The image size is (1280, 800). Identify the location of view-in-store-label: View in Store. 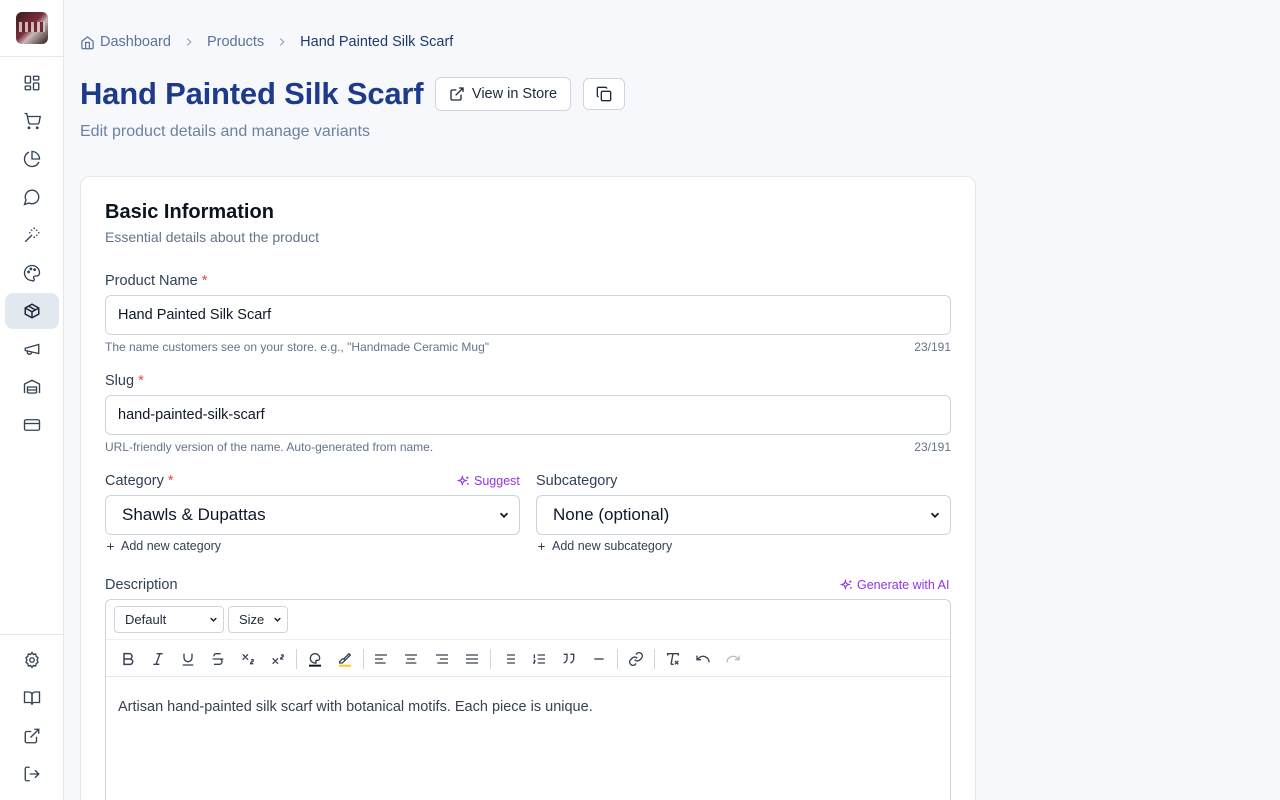
(514, 94).